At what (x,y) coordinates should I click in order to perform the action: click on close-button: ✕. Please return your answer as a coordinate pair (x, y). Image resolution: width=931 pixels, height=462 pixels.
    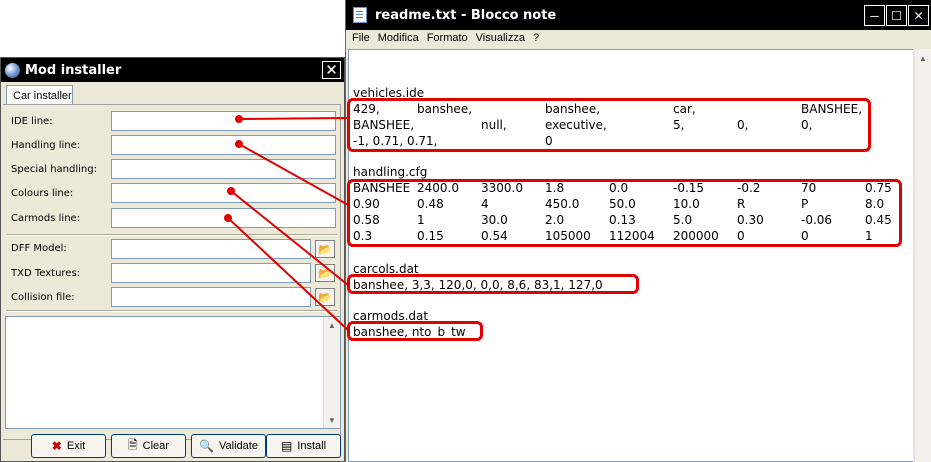
    Looking at the image, I should click on (331, 70).